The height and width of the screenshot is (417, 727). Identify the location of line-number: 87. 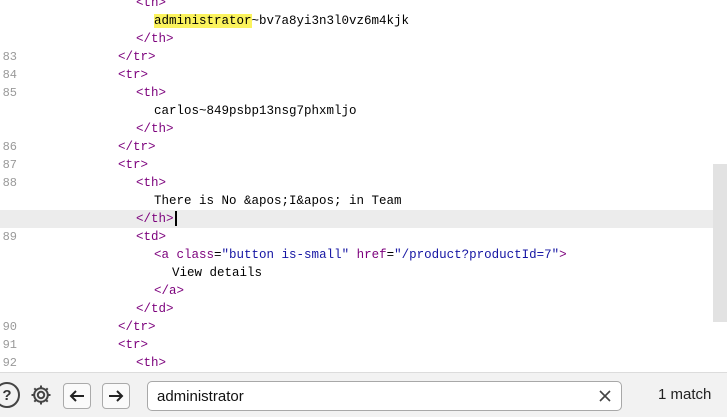
(9, 165).